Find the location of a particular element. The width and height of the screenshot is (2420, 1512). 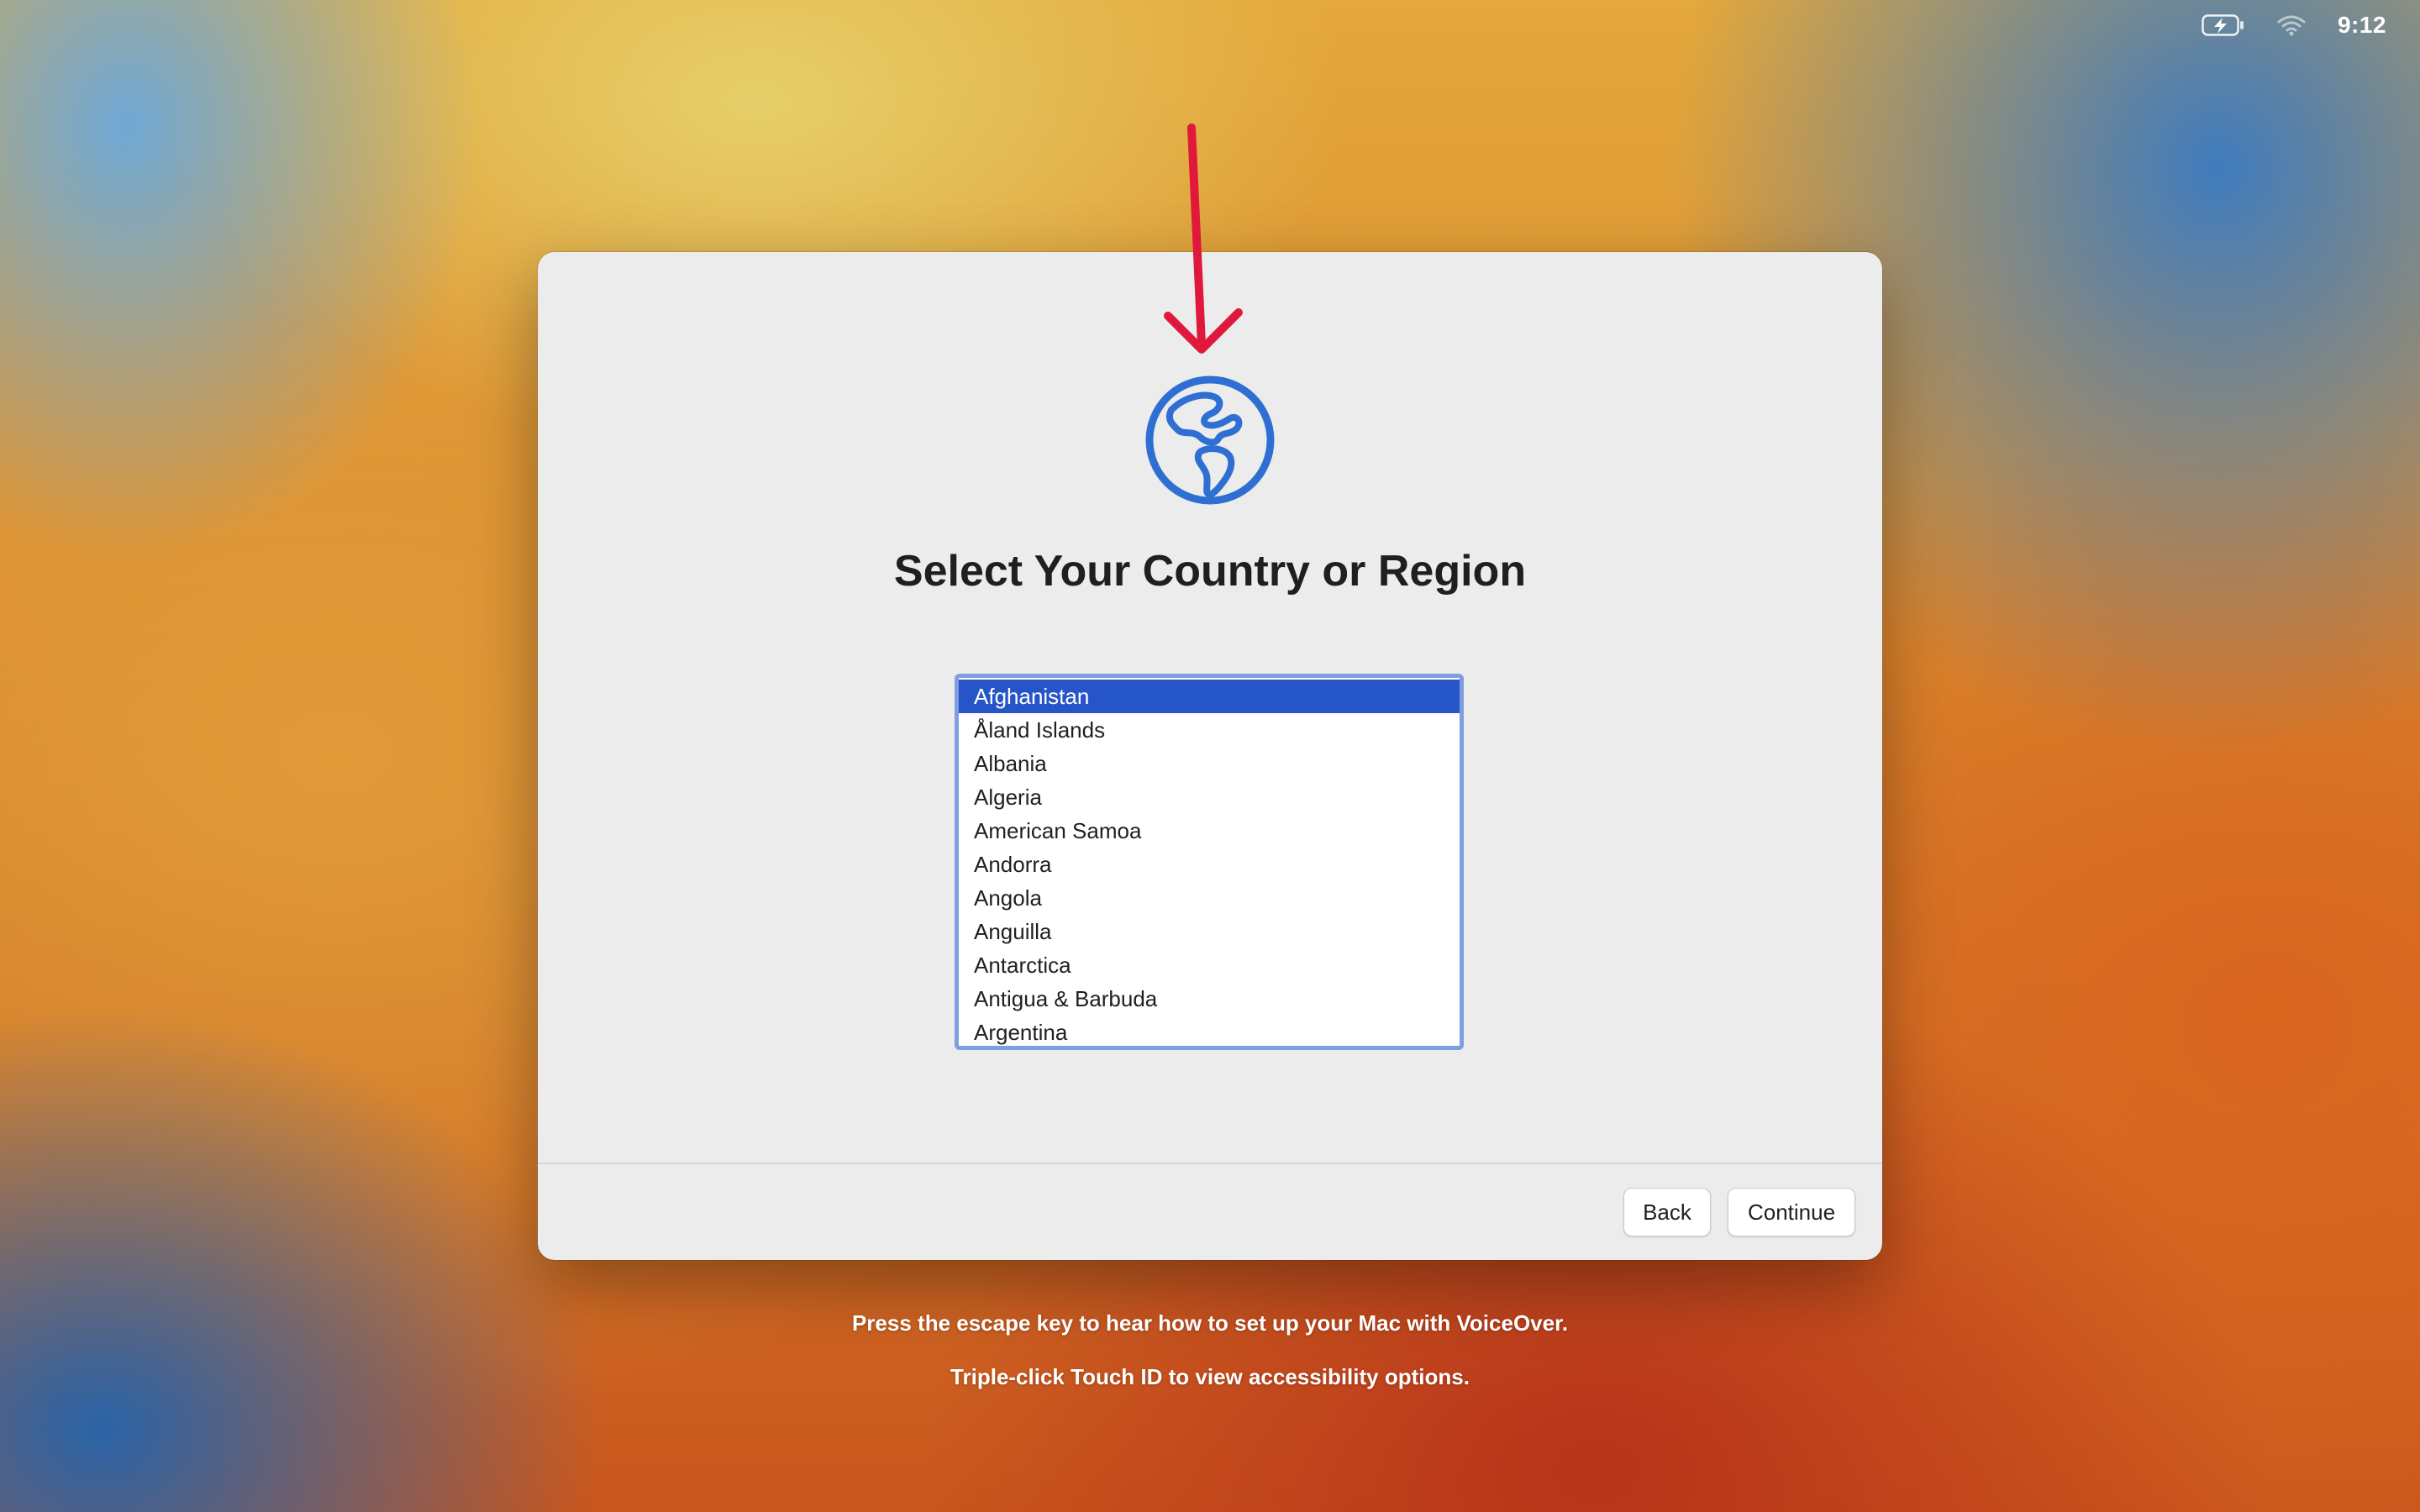

continue-button: Continue is located at coordinates (1792, 1212).